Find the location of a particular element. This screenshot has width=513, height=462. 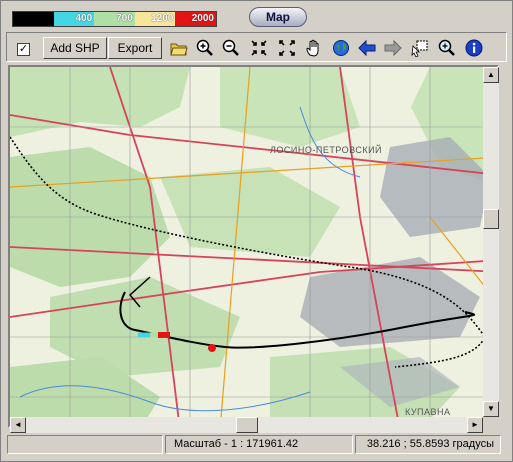

map-label-kupavna: КУПАВНА is located at coordinates (428, 412).